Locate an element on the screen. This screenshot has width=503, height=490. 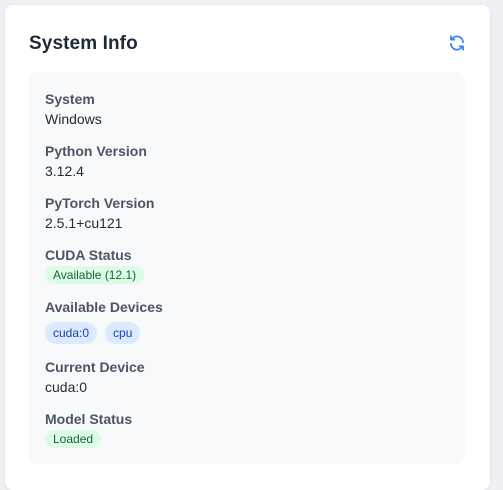
python-version-label: Python Version is located at coordinates (96, 151).